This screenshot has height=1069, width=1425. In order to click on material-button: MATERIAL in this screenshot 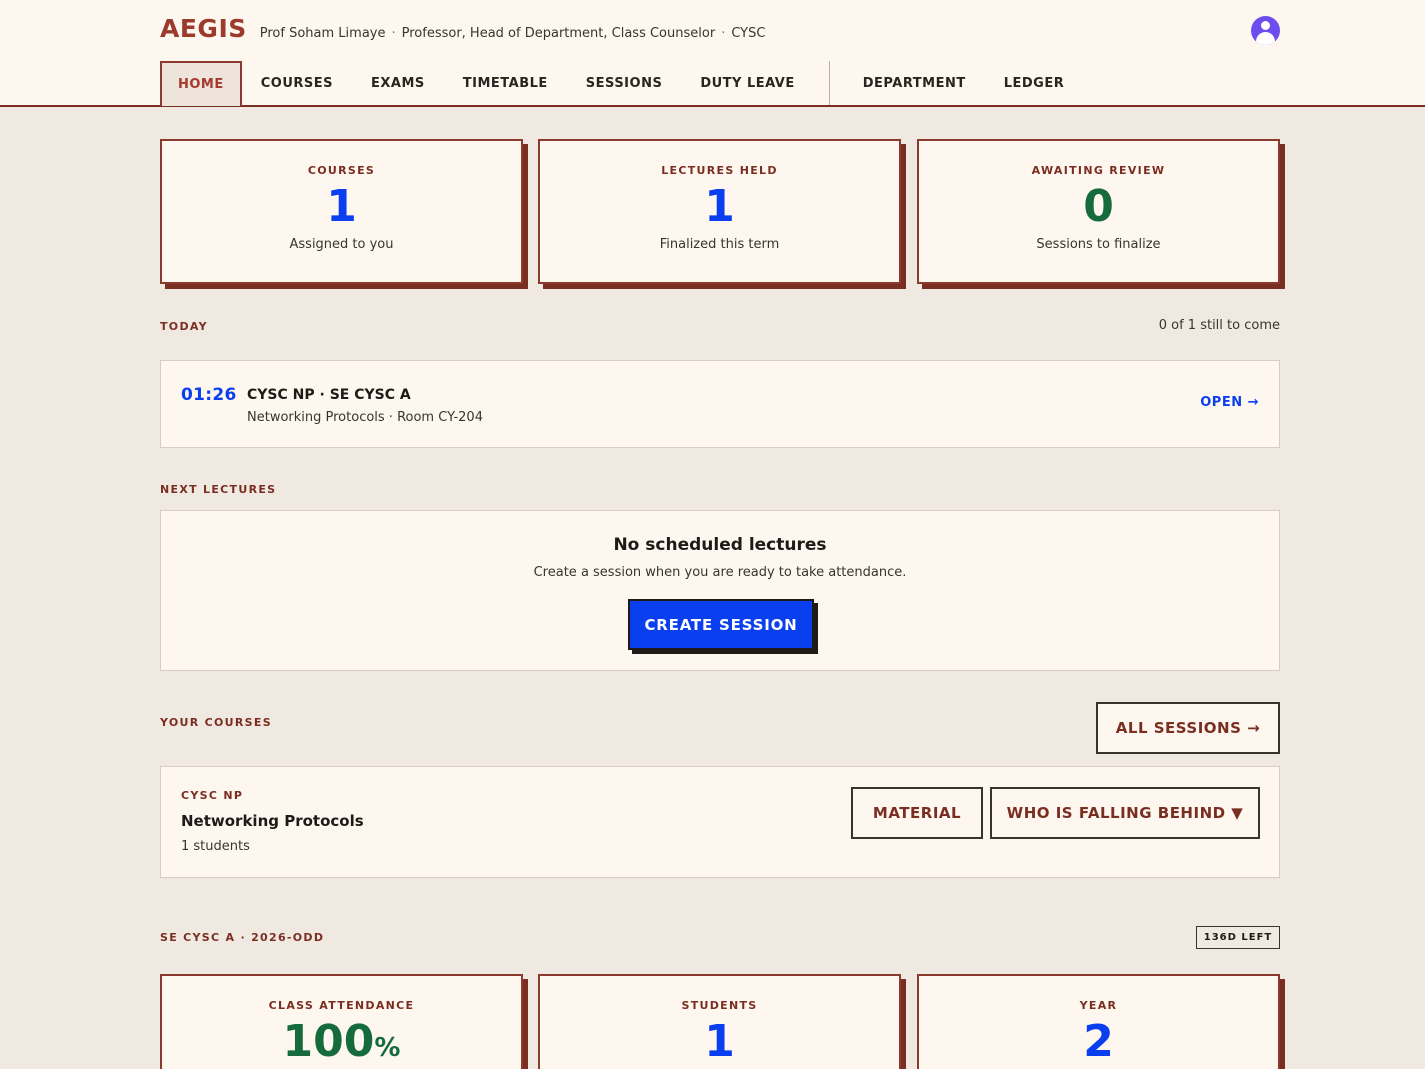, I will do `click(917, 813)`.